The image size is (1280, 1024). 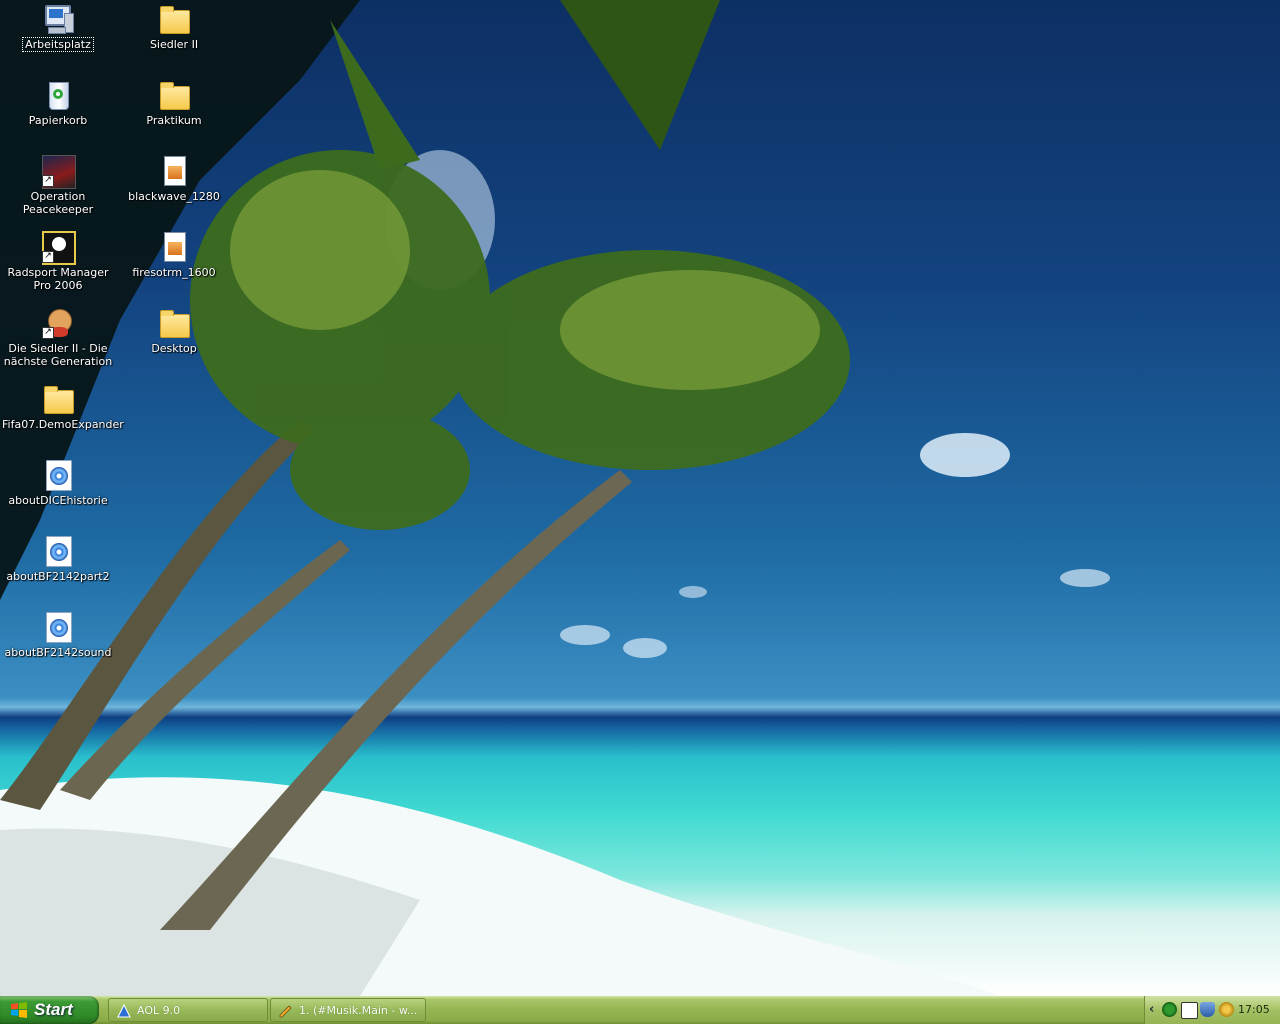 I want to click on pencil-chat-icon, so click(x=285, y=1011).